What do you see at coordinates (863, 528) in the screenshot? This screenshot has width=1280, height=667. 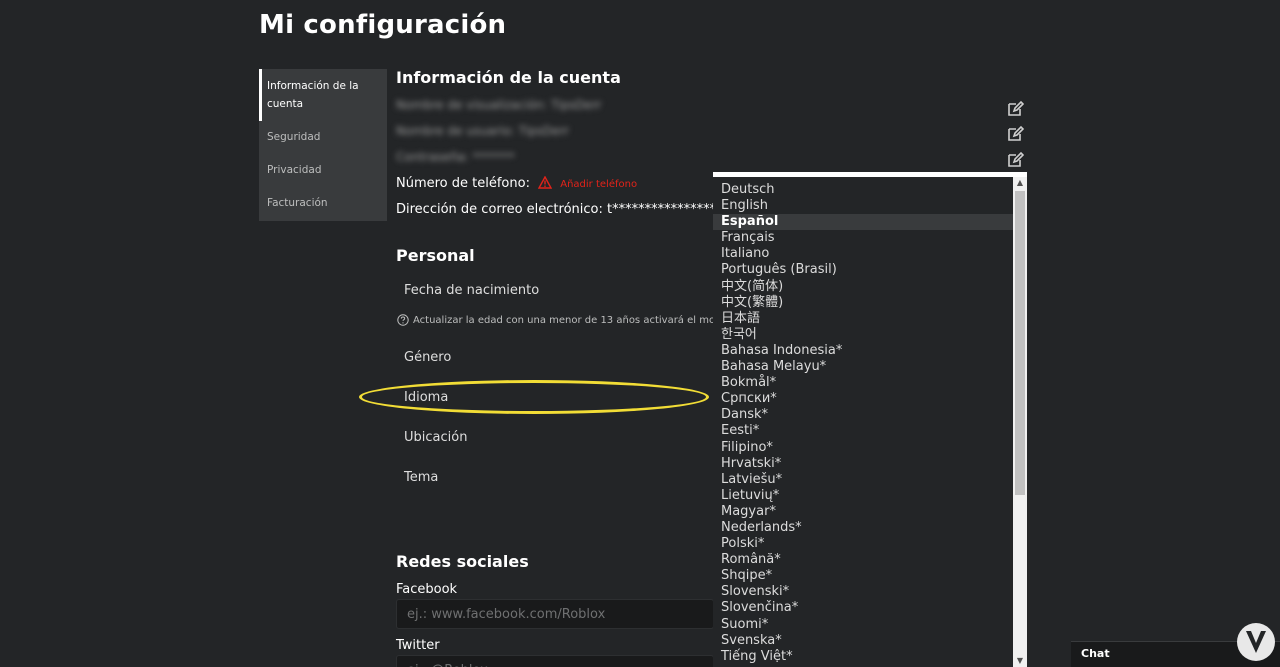 I see `language-option: Nederlands*` at bounding box center [863, 528].